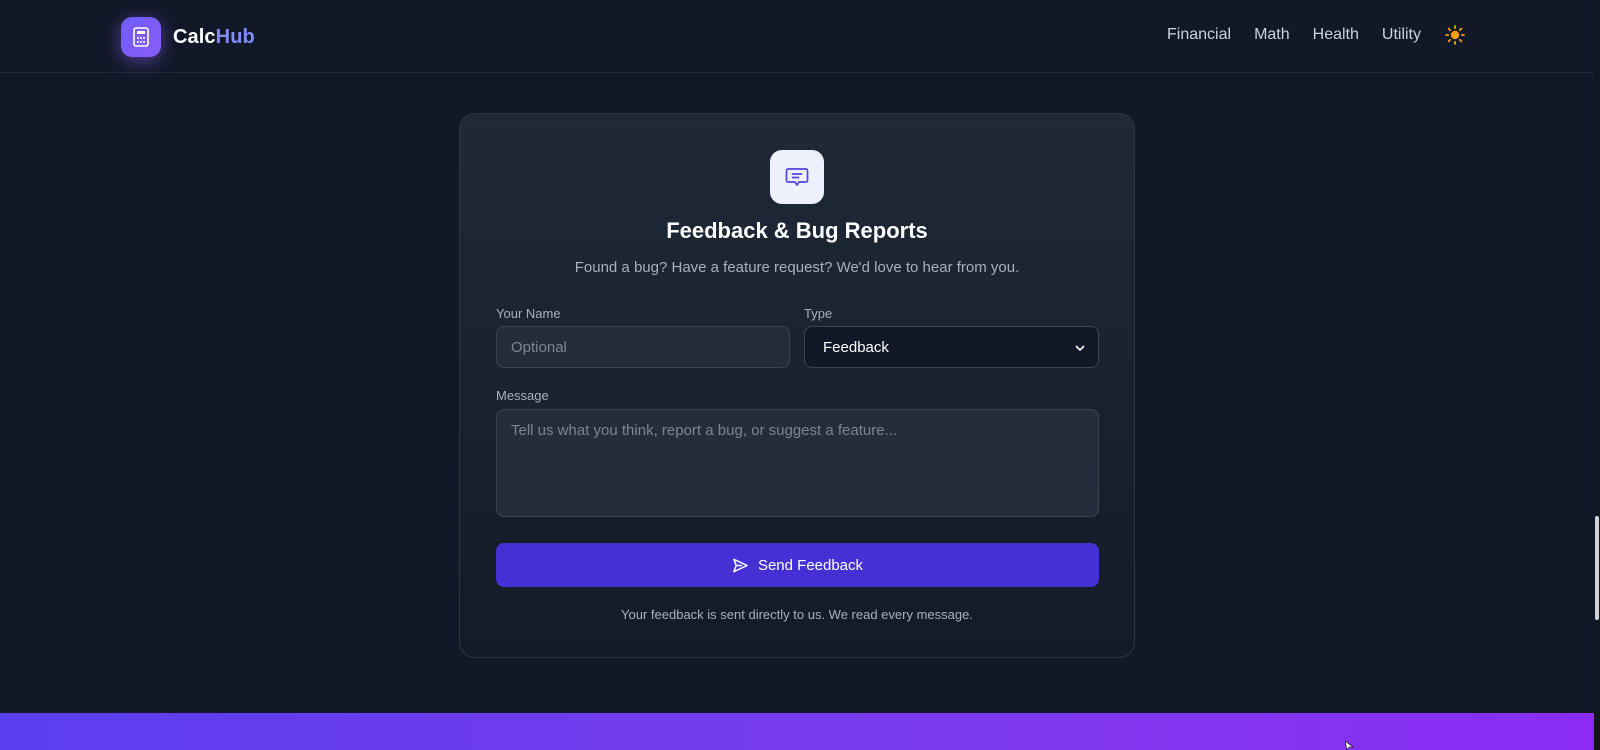  Describe the element at coordinates (797, 177) in the screenshot. I see `message-icon` at that location.